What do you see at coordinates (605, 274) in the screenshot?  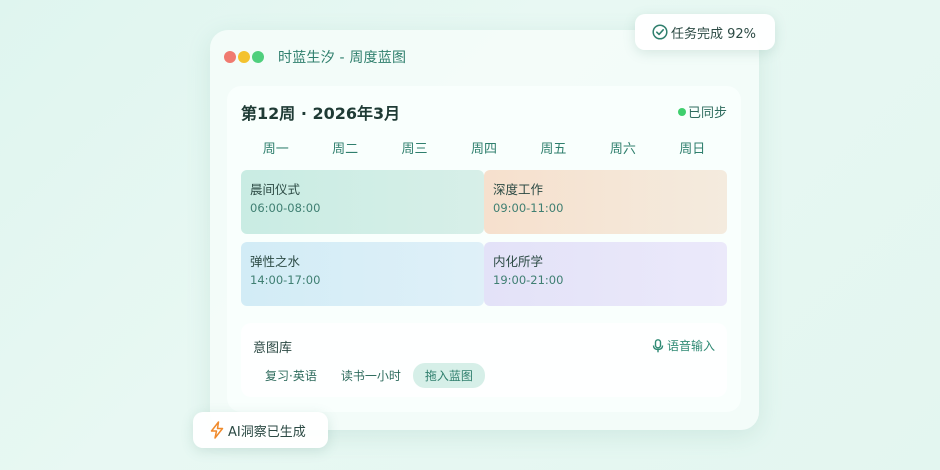 I see `schedule-block-internalize: 内化所学 19:00-21:00` at bounding box center [605, 274].